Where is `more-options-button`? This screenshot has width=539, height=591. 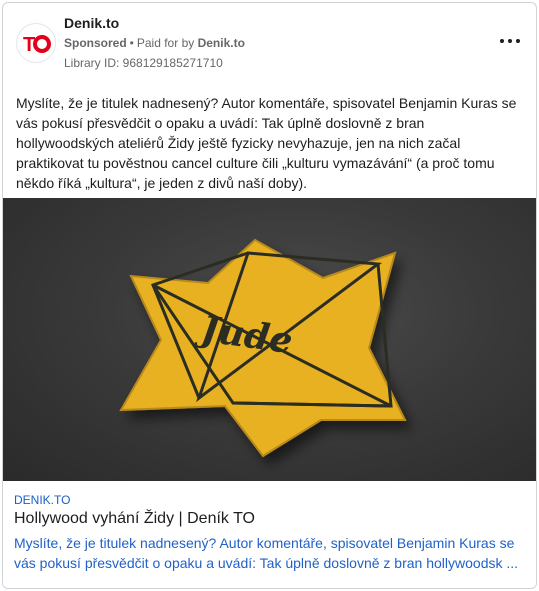
more-options-button is located at coordinates (510, 41).